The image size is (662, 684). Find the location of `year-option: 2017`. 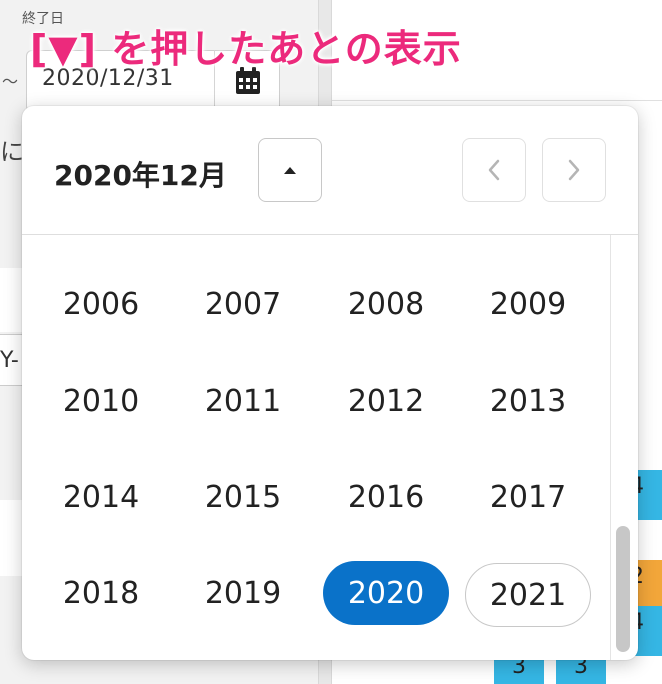

year-option: 2017 is located at coordinates (528, 497).